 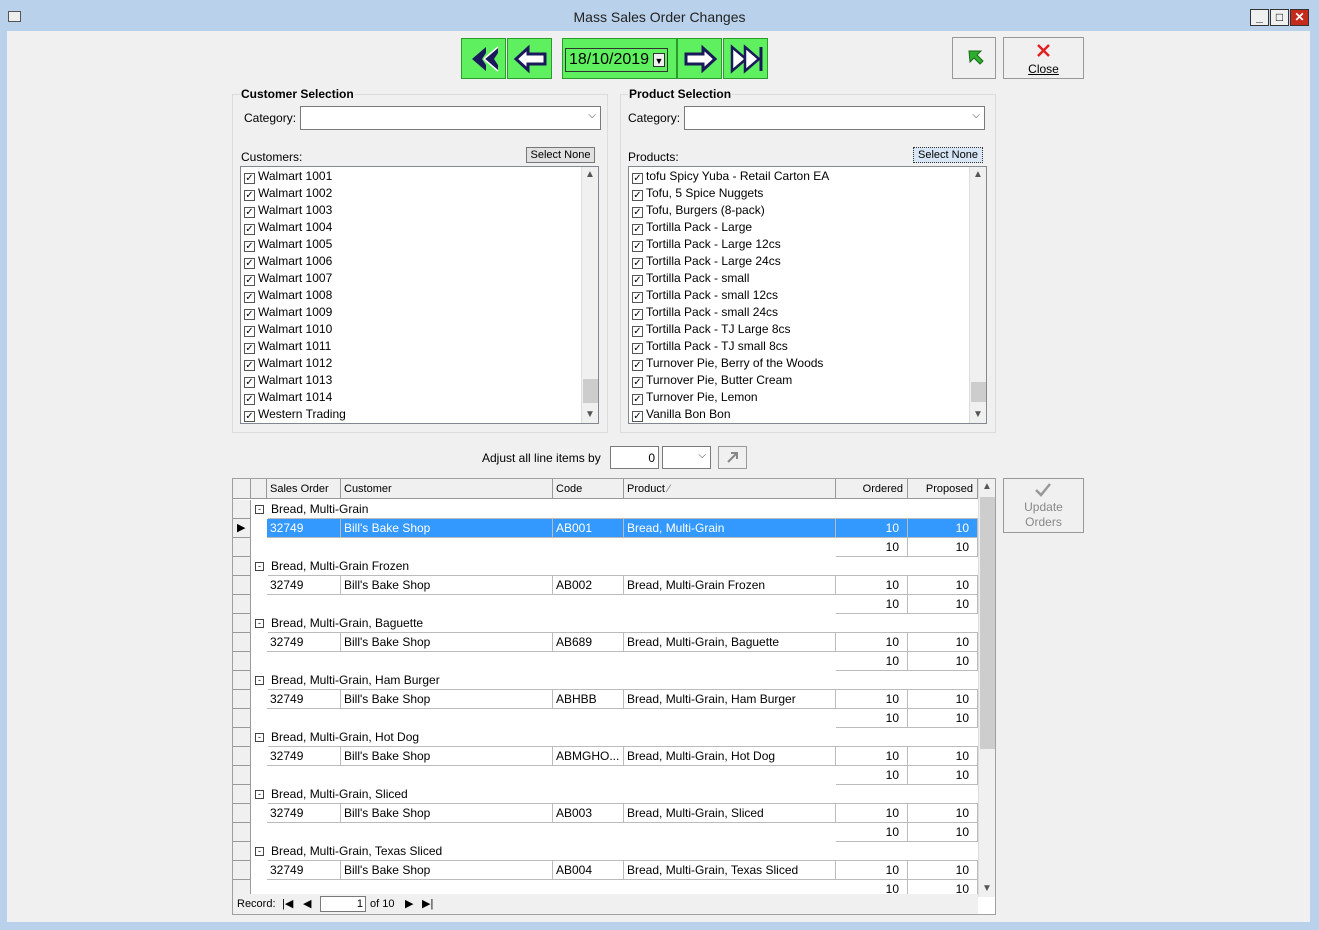 What do you see at coordinates (978, 415) in the screenshot?
I see `scroll-down-icon: ▼` at bounding box center [978, 415].